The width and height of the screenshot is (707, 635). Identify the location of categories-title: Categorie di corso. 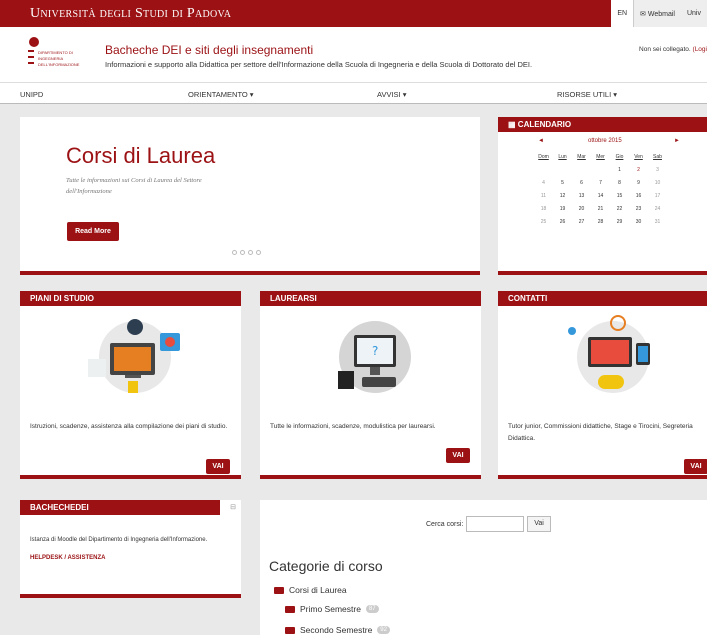
(326, 566).